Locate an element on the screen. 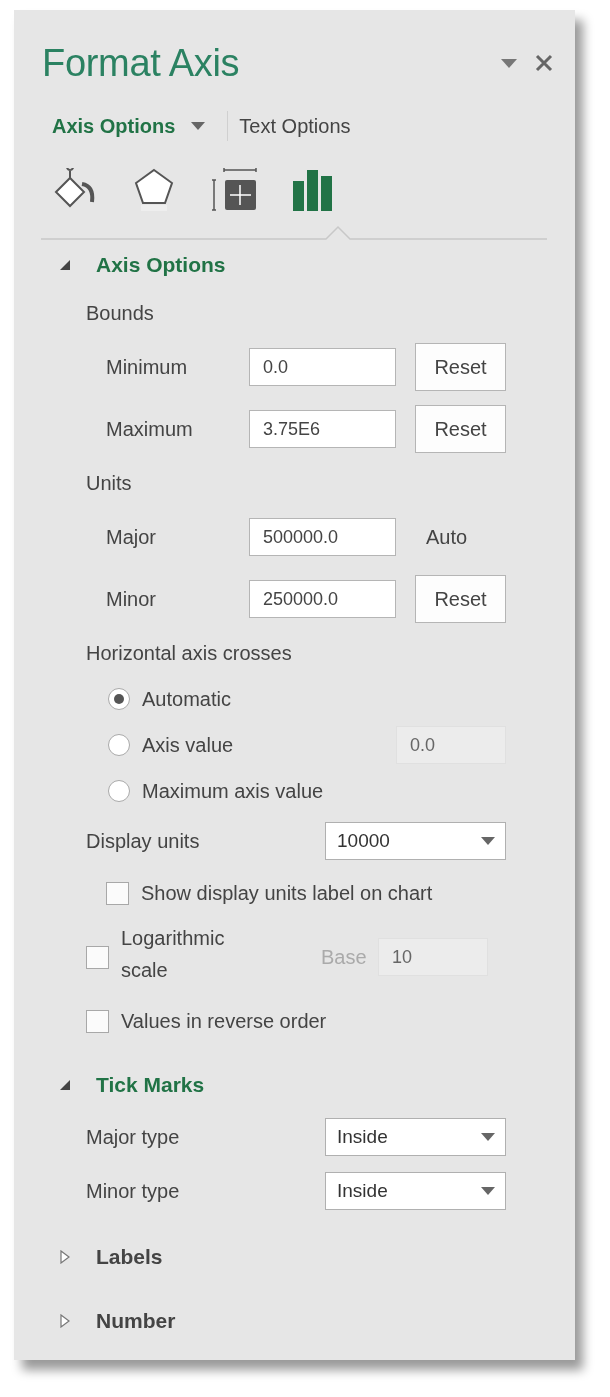  field-label: Maximum is located at coordinates (149, 428).